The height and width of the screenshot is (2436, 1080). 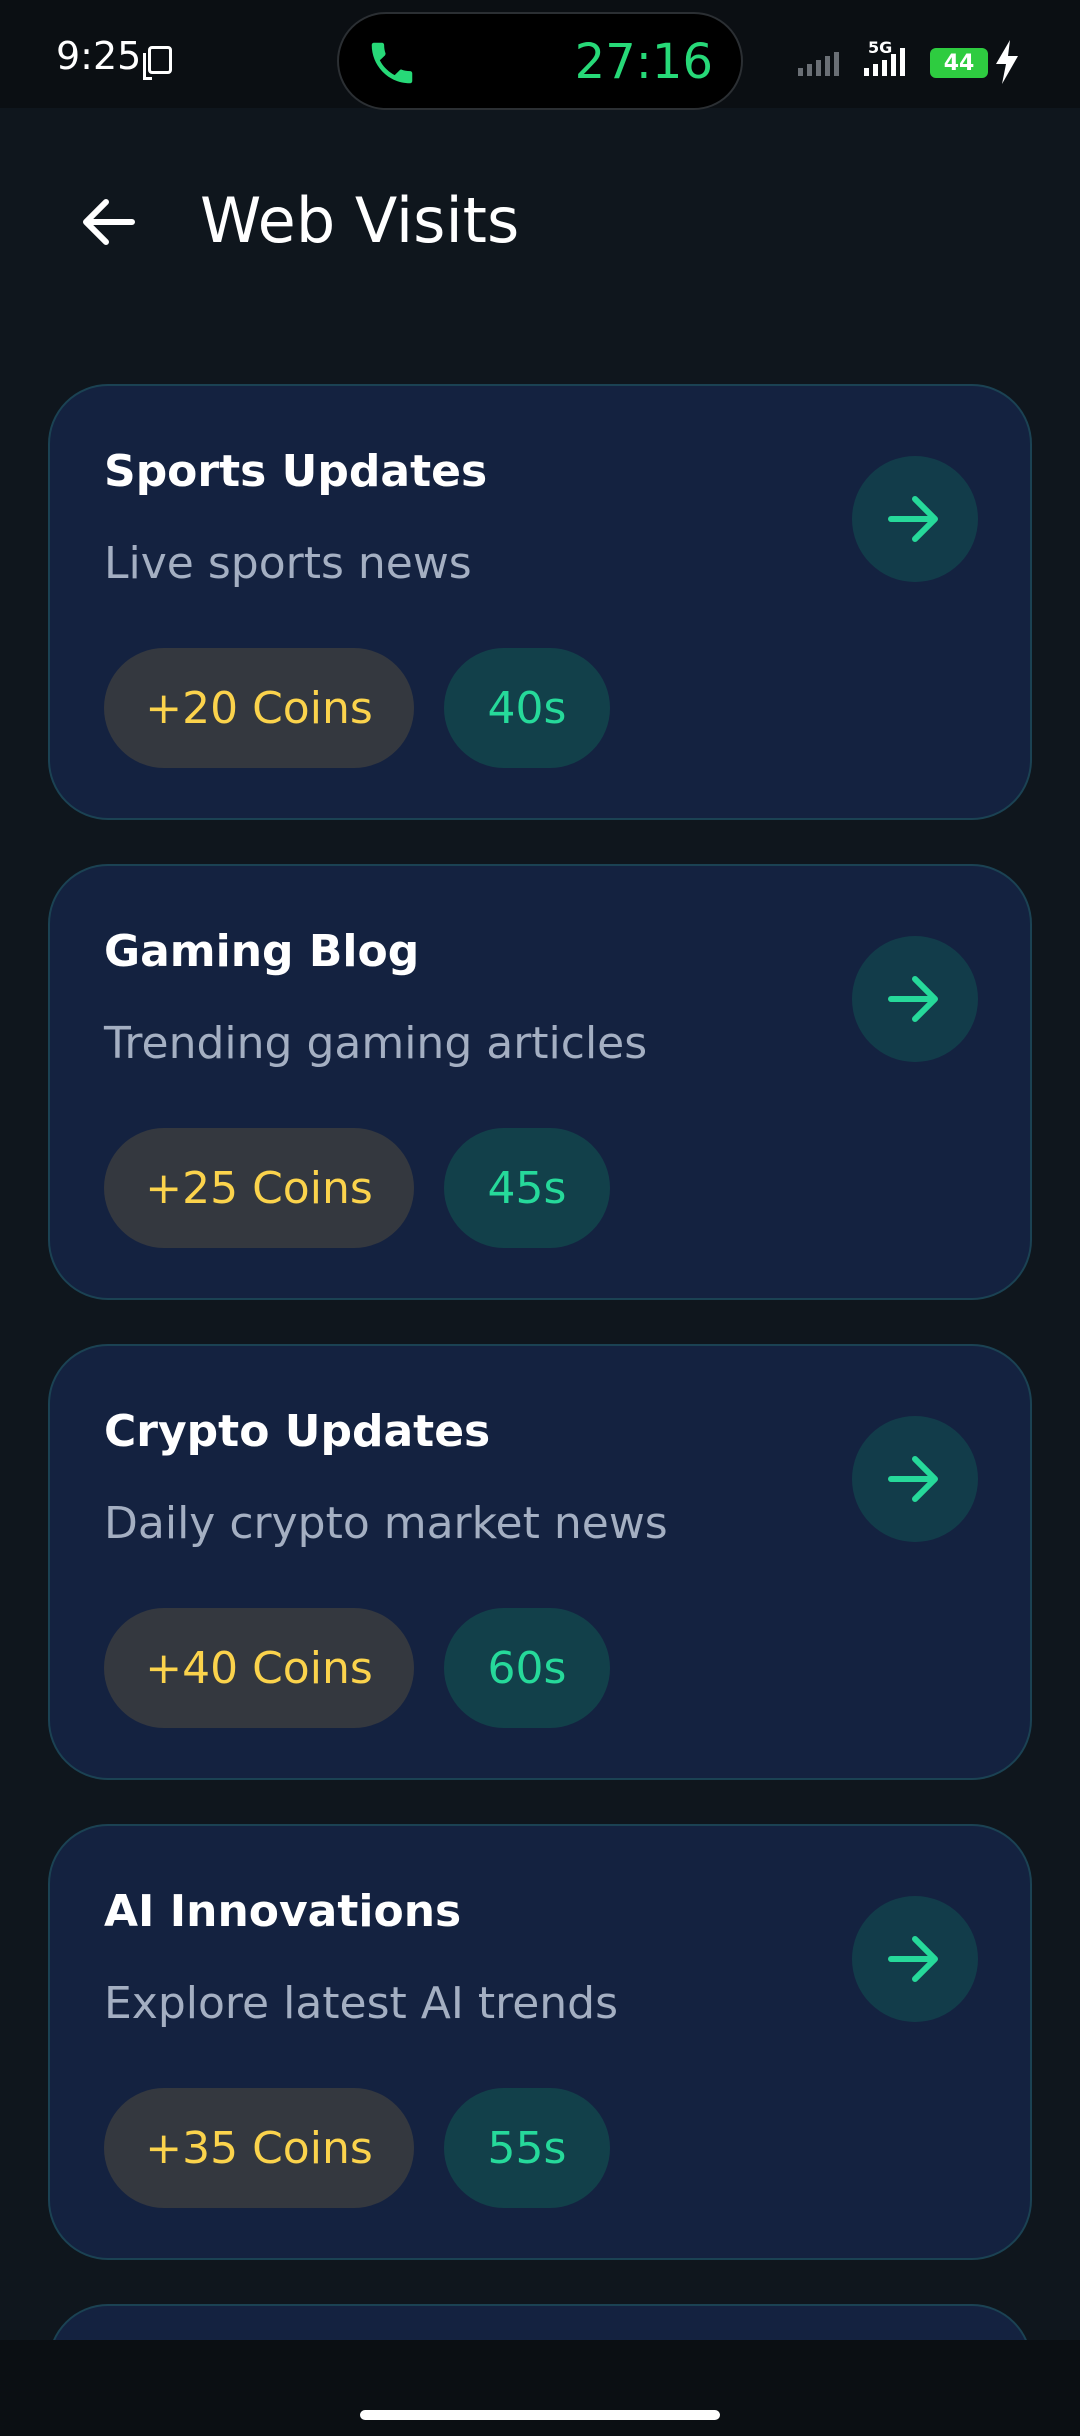 What do you see at coordinates (259, 1188) in the screenshot?
I see `coins-reward-chip: +25 Coins` at bounding box center [259, 1188].